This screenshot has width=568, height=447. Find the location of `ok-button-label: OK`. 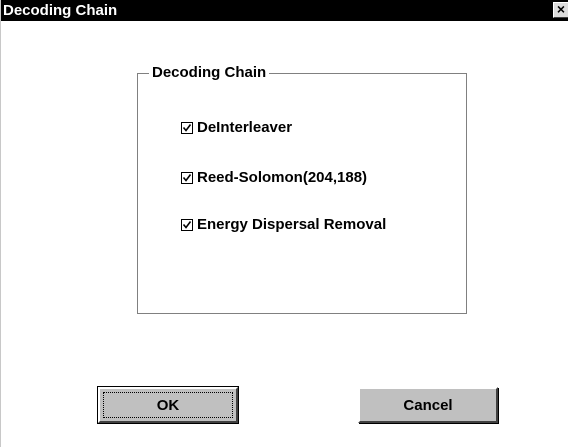

ok-button-label: OK is located at coordinates (168, 405).